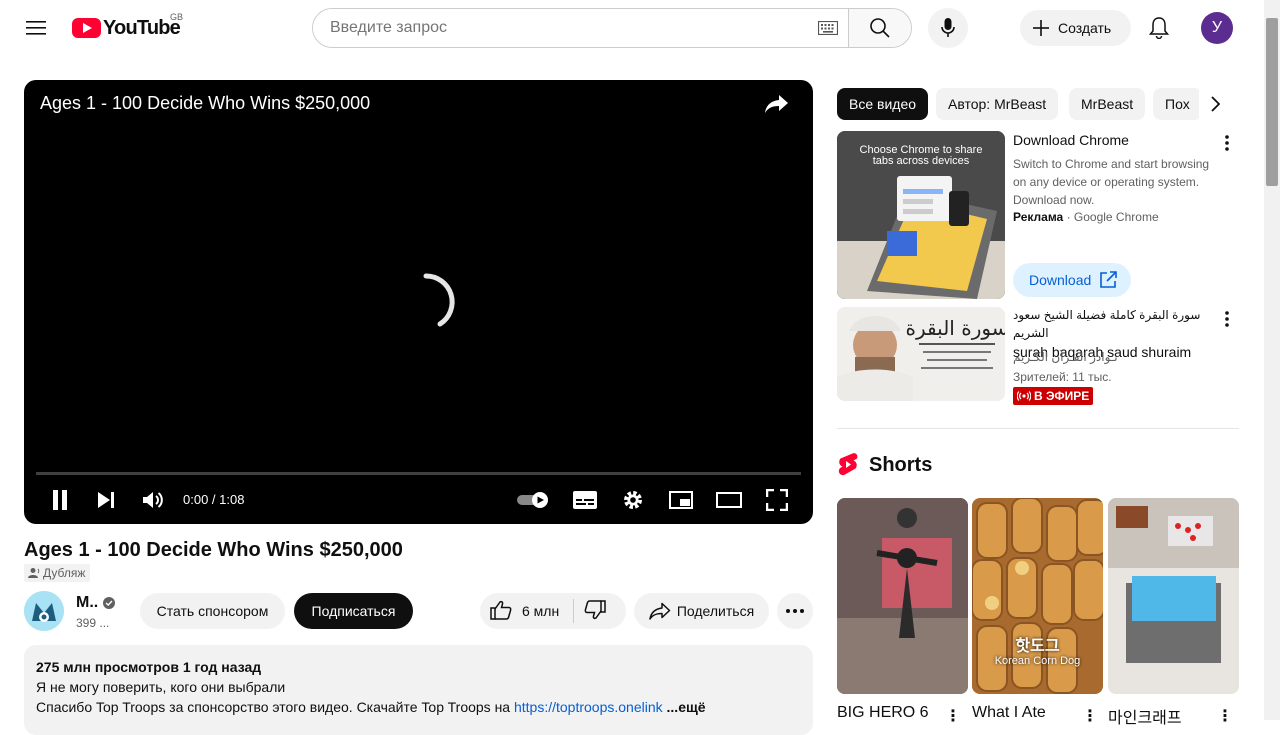 Image resolution: width=1280 pixels, height=735 pixels. What do you see at coordinates (848, 464) in the screenshot?
I see `shorts-icon` at bounding box center [848, 464].